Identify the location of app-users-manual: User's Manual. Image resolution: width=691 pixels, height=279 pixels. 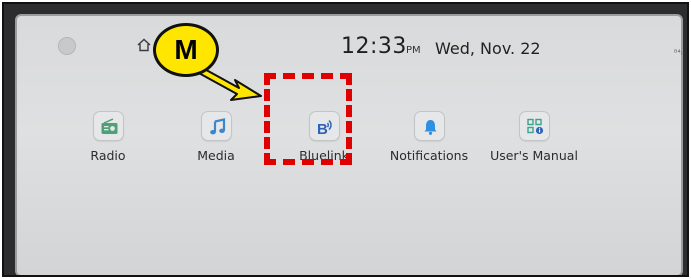
(534, 141).